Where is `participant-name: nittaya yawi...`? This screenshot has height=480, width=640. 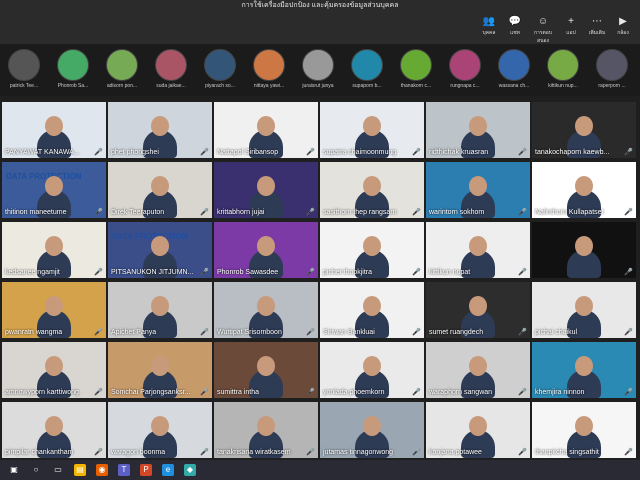
participant-name: nittaya yawi... is located at coordinates (269, 86).